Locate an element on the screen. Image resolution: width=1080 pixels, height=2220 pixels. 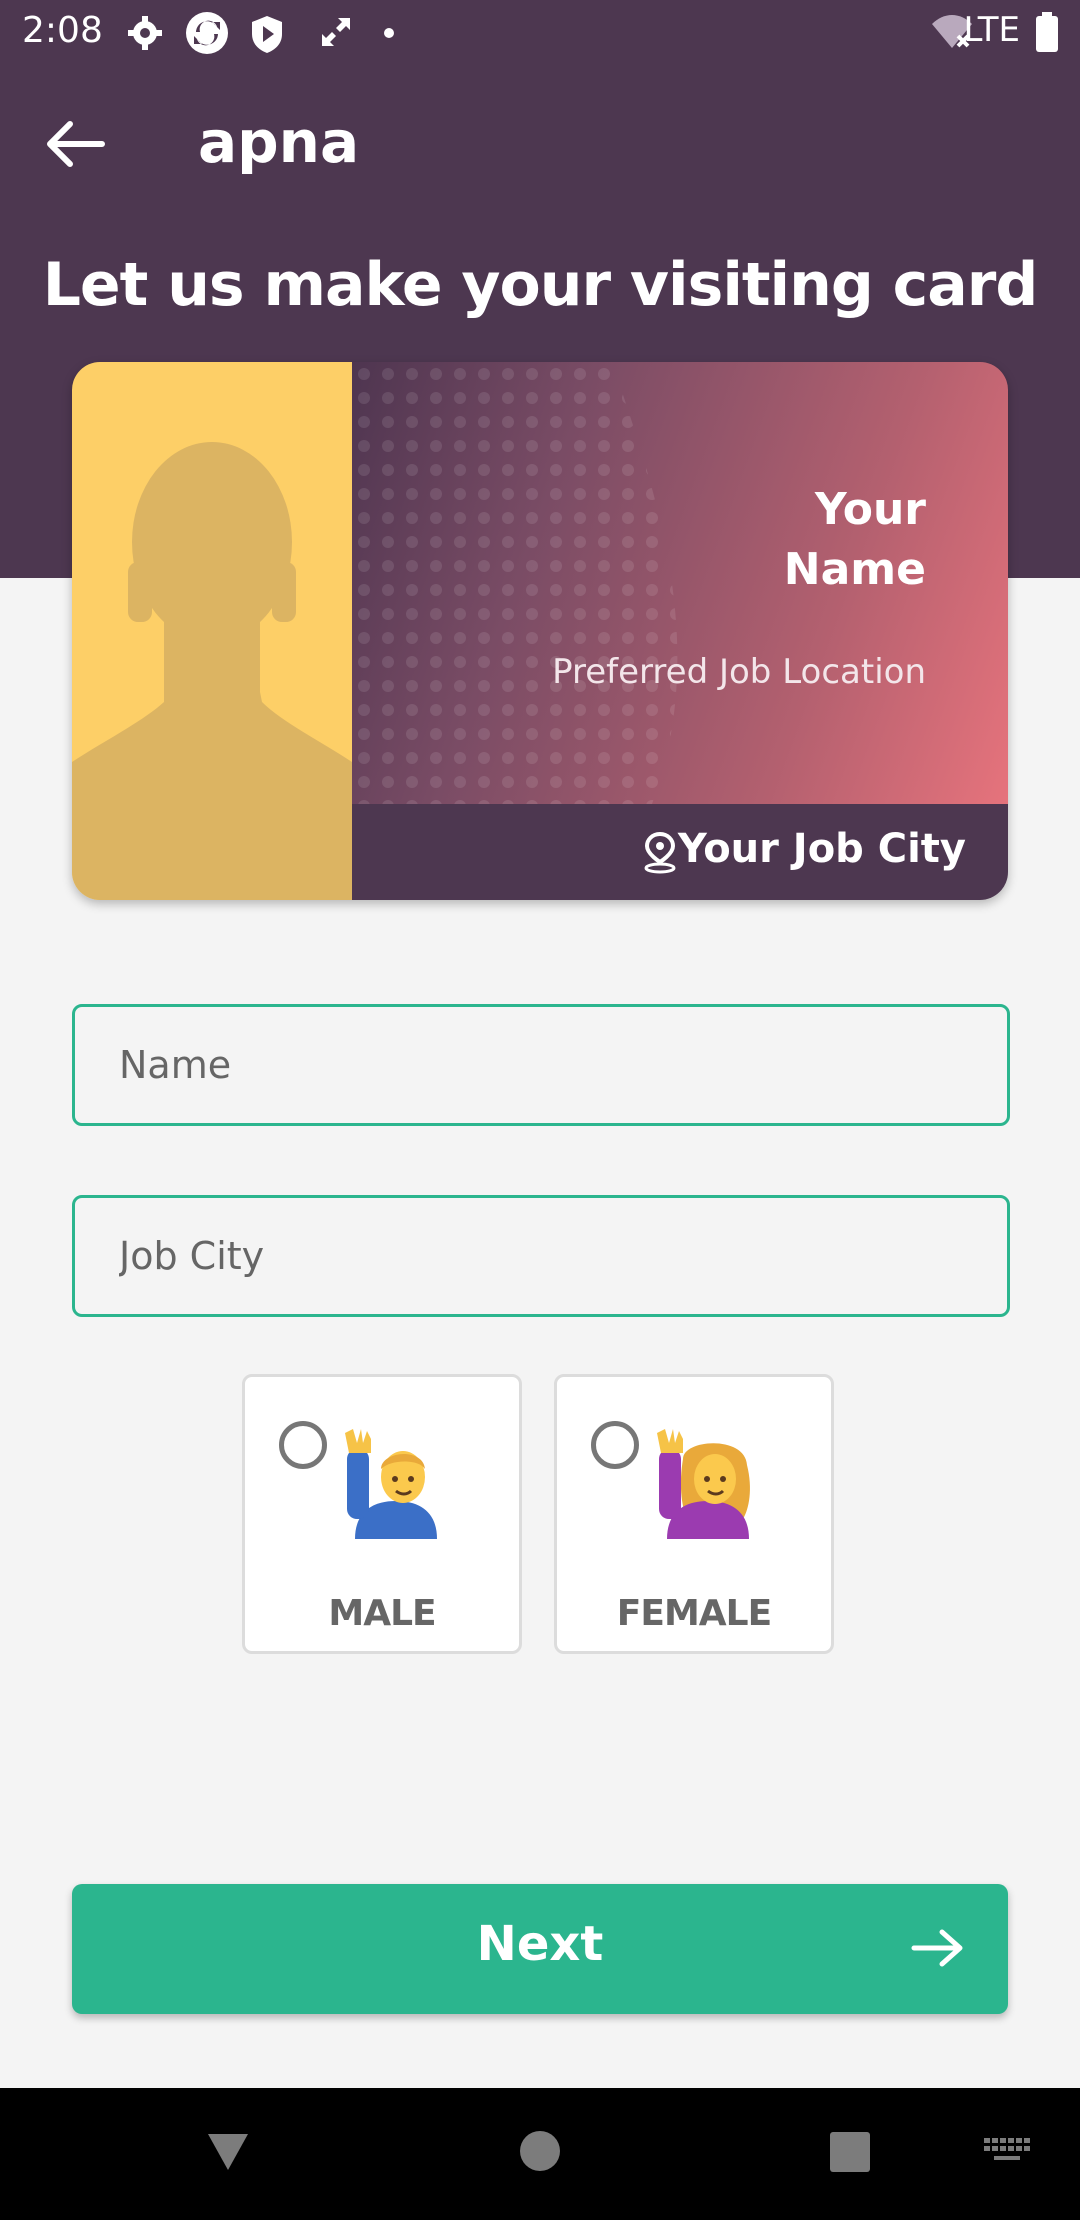
navigation-bar is located at coordinates (540, 2154).